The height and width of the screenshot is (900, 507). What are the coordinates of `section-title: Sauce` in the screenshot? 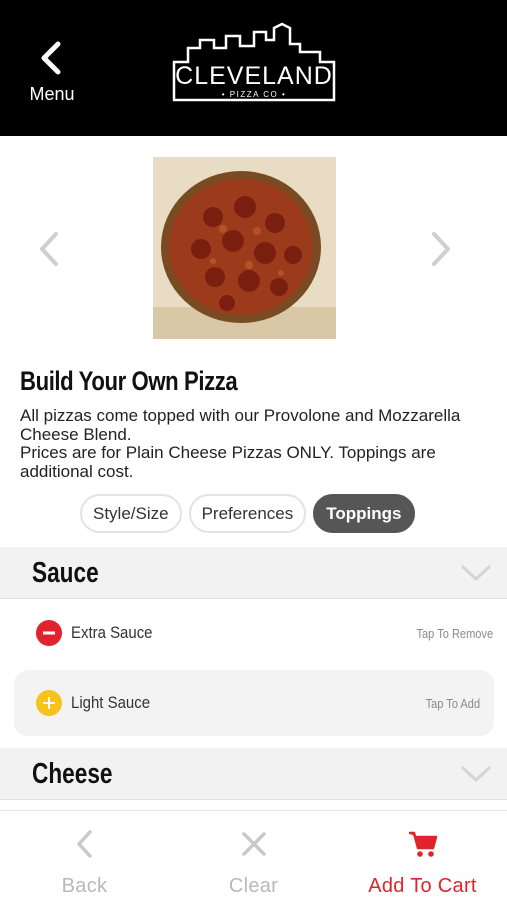 It's located at (65, 573).